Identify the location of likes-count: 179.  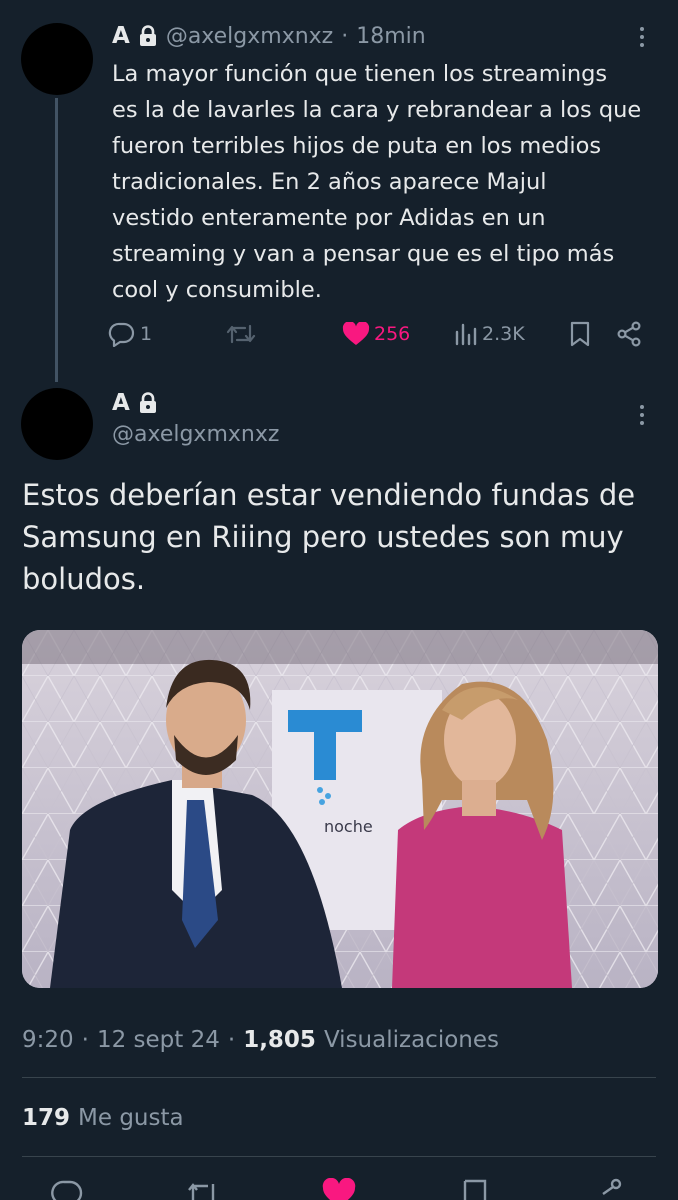
(46, 1118).